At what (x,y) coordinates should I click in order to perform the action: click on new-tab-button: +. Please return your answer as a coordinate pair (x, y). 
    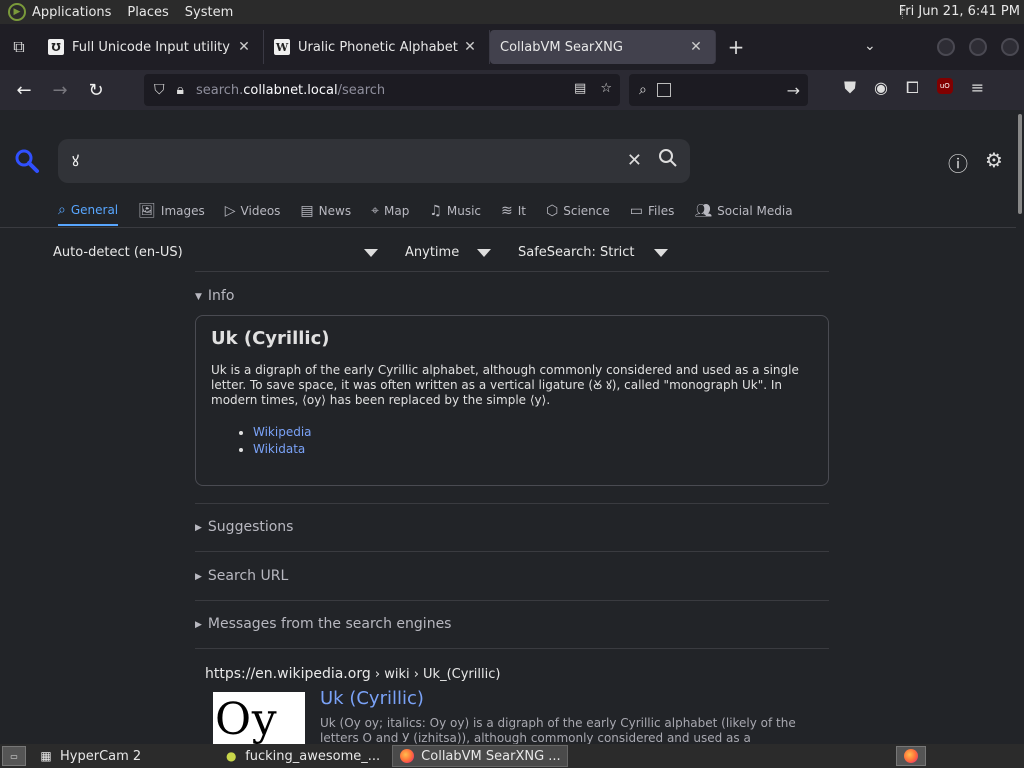
    Looking at the image, I should click on (736, 47).